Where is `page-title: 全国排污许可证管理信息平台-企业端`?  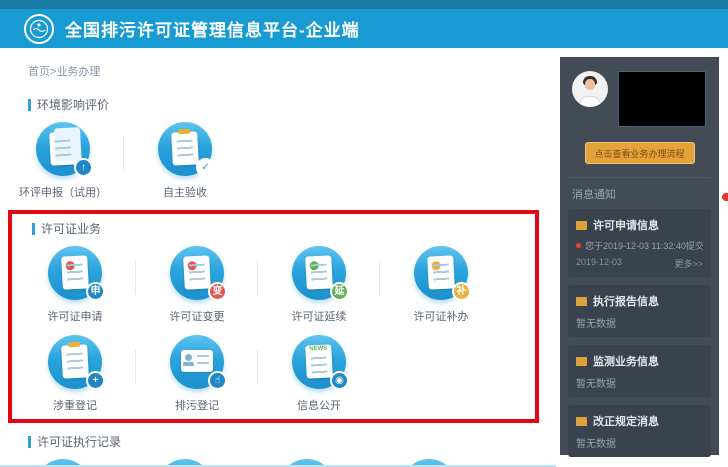
page-title: 全国排污许可证管理信息平台-企业端 is located at coordinates (212, 30).